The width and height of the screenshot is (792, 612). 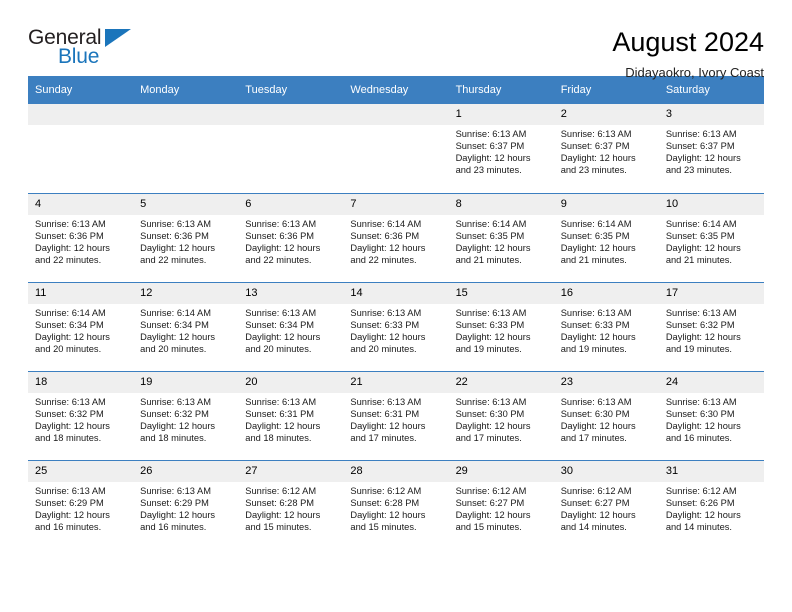 I want to click on day-number: 26, so click(x=186, y=471).